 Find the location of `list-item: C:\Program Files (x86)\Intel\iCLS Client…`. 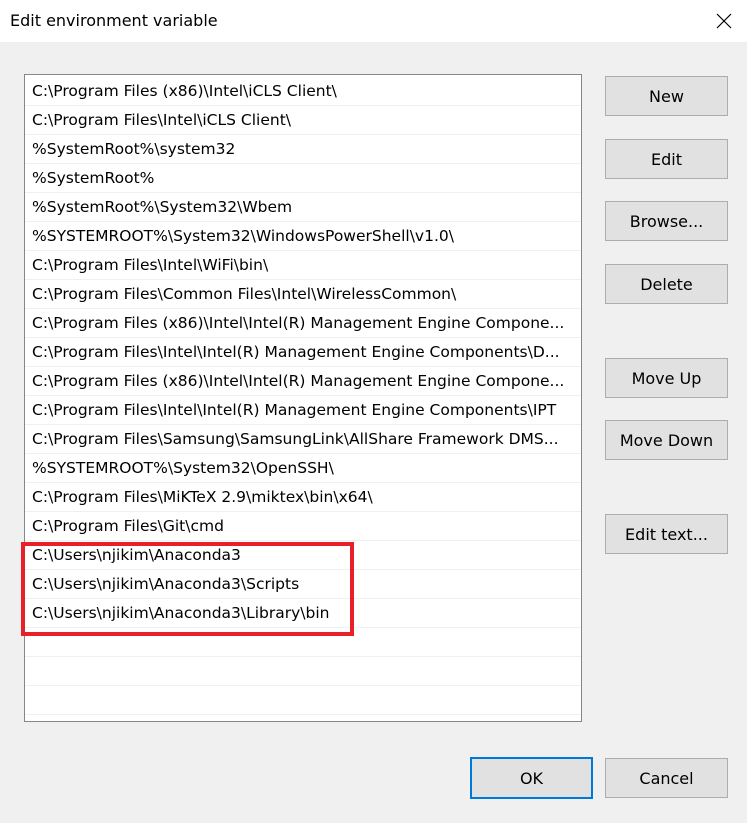

list-item: C:\Program Files (x86)\Intel\iCLS Client… is located at coordinates (303, 91).